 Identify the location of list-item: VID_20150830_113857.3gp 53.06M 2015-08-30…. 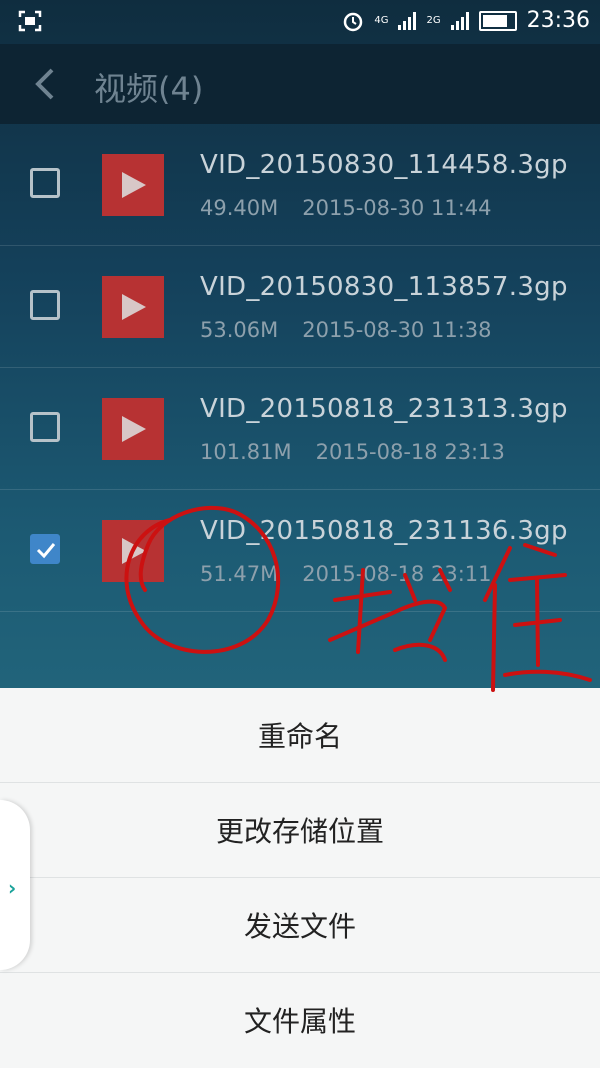
(300, 307).